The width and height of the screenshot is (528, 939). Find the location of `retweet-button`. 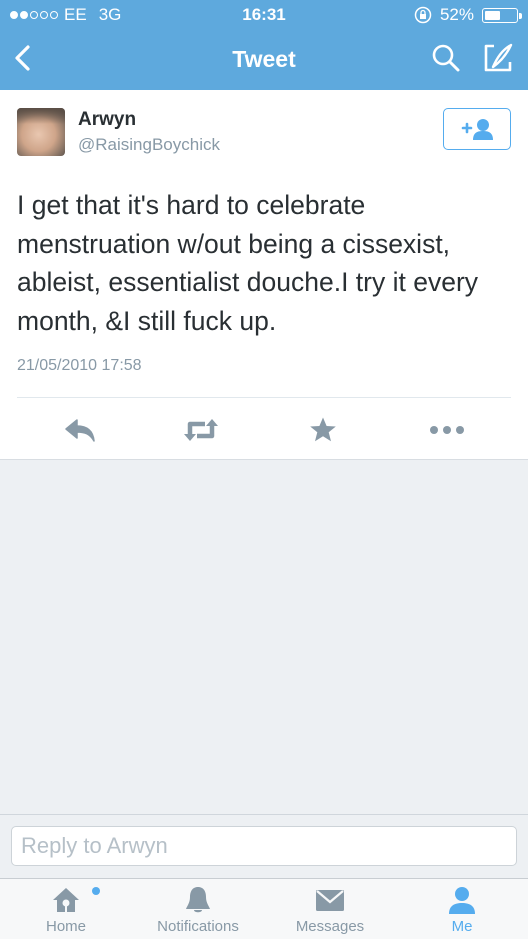

retweet-button is located at coordinates (201, 430).